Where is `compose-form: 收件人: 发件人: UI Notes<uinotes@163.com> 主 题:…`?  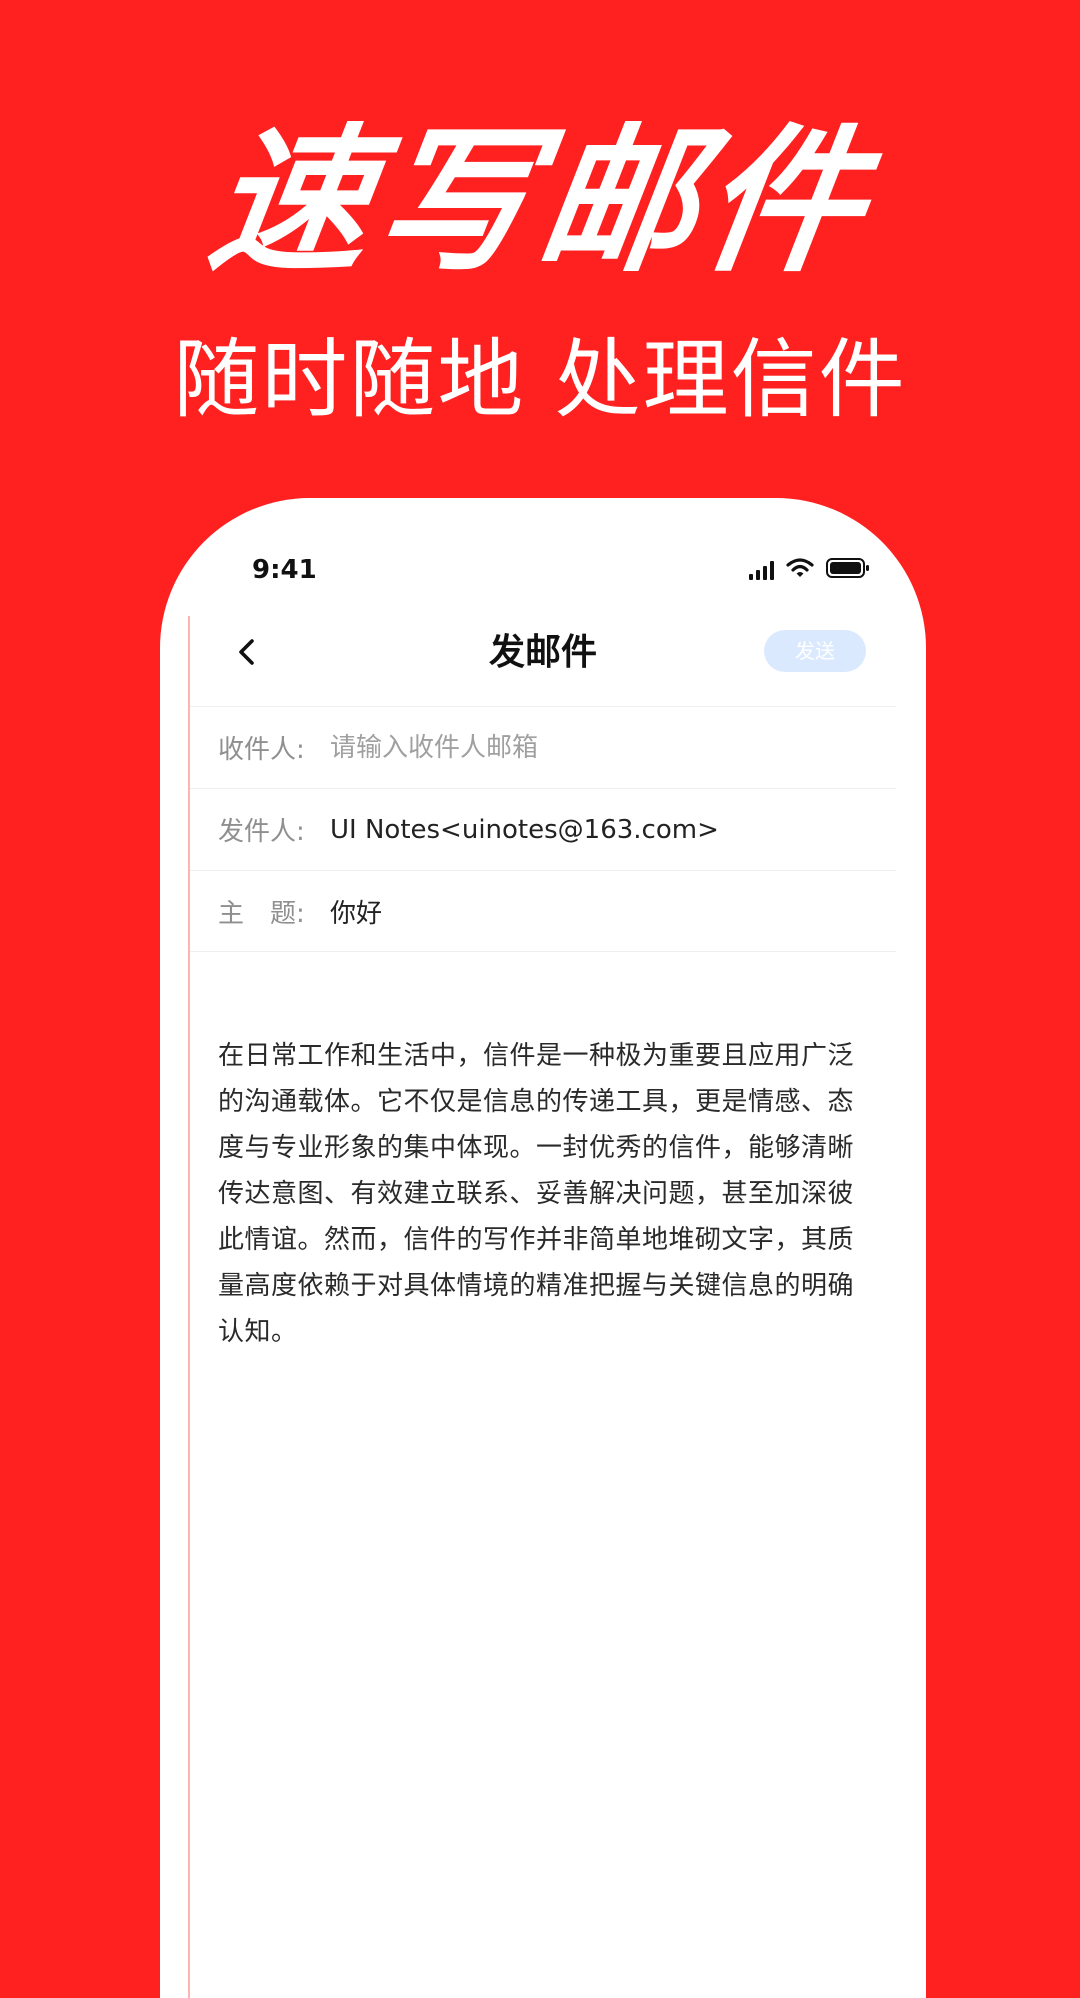 compose-form: 收件人: 发件人: UI Notes<uinotes@163.com> 主 题:… is located at coordinates (543, 829).